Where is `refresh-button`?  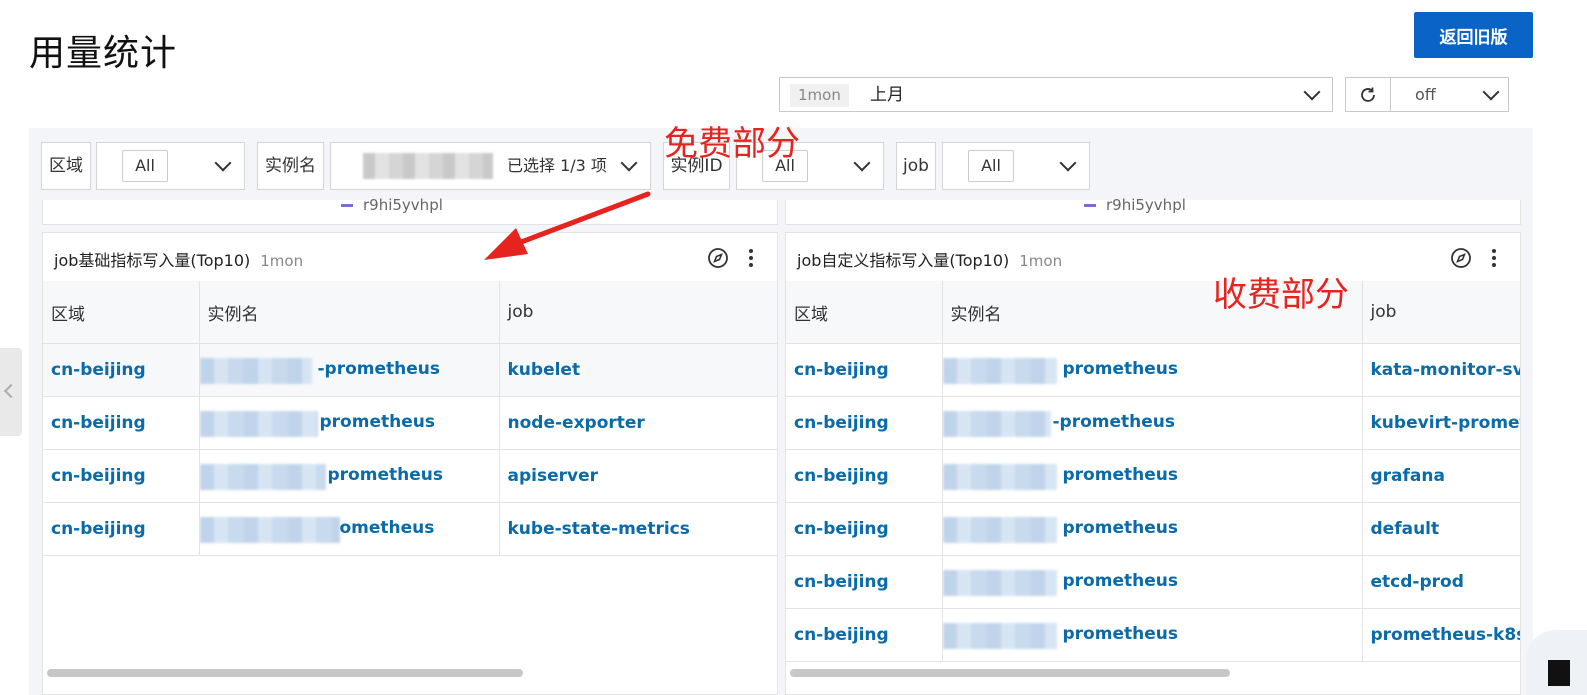
refresh-button is located at coordinates (1368, 94).